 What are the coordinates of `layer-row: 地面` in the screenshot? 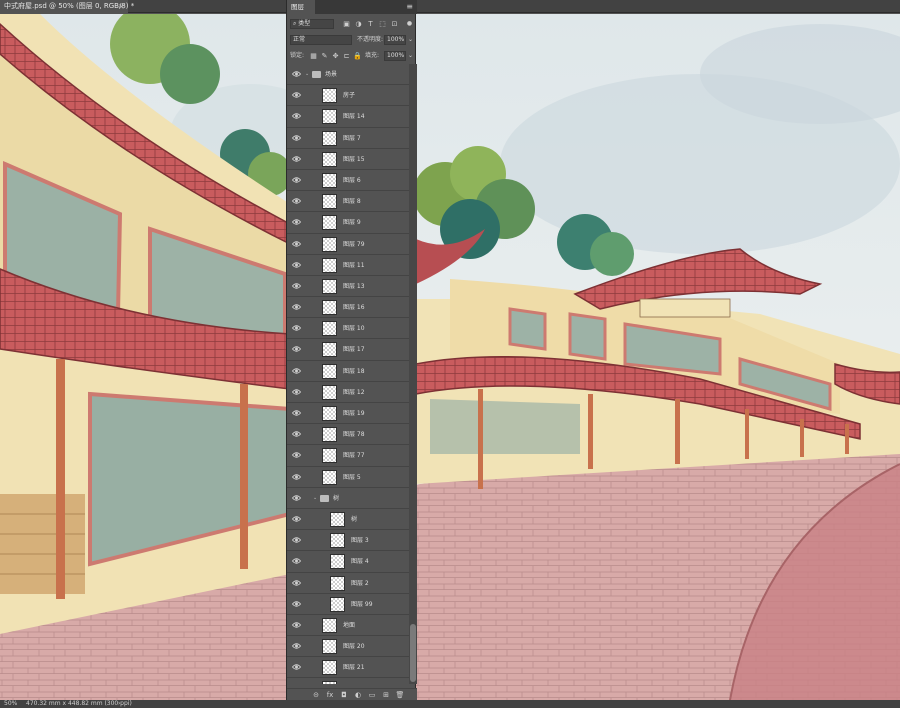 It's located at (348, 626).